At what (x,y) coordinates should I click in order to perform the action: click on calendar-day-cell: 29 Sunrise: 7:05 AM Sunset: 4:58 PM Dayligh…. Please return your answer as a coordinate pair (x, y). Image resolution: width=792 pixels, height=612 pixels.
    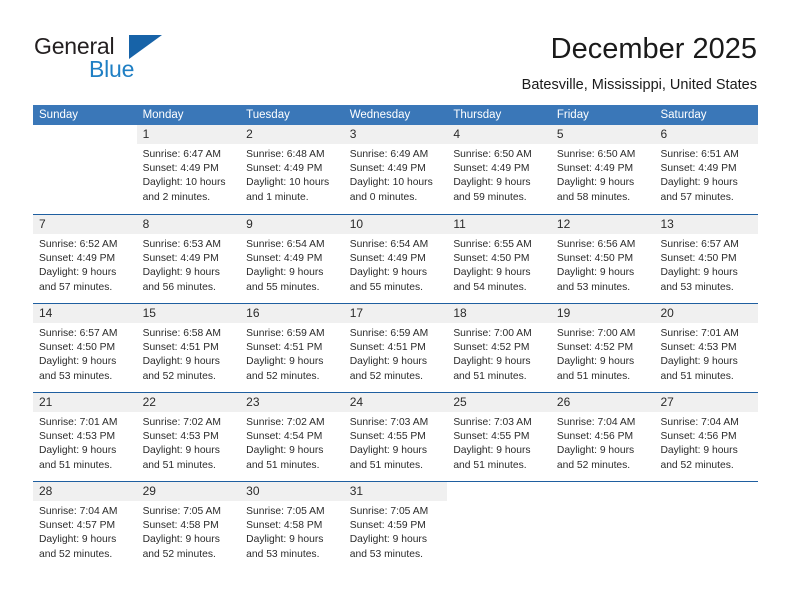
    Looking at the image, I should click on (188, 526).